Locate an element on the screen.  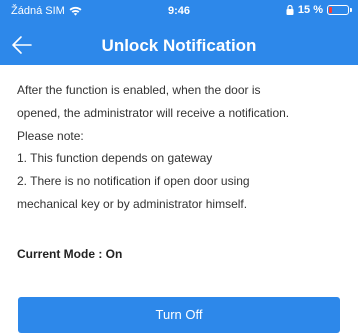
page-title: Unlock Notification is located at coordinates (179, 45).